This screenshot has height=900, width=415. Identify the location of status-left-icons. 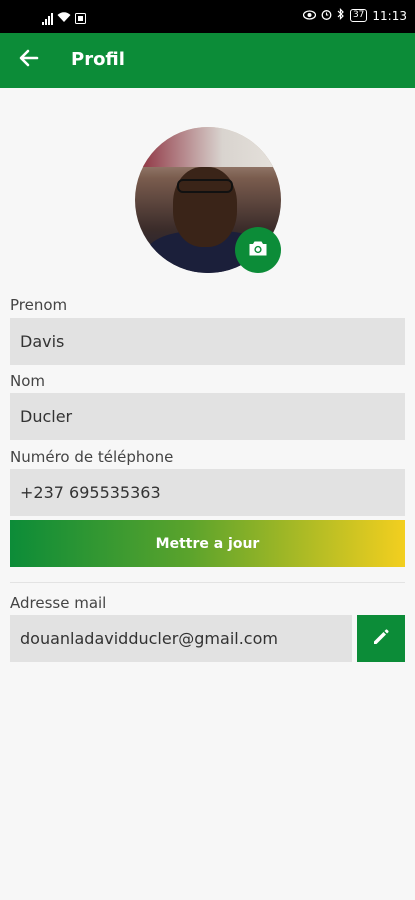
(64, 18).